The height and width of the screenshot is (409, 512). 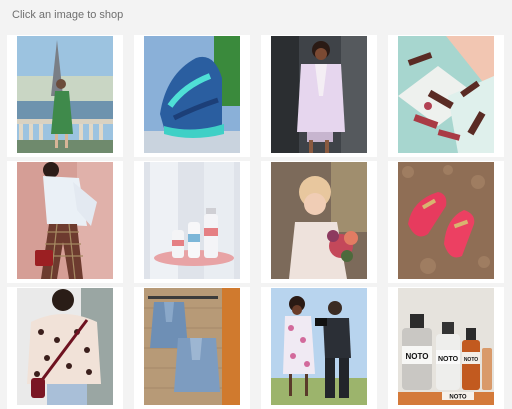 I want to click on tile-floral-top, so click(x=65, y=348).